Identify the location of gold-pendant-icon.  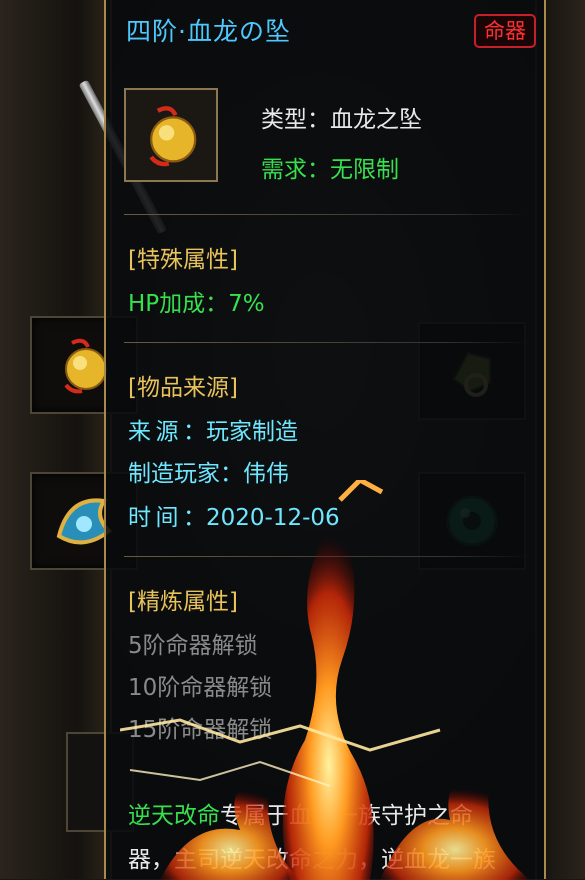
(173, 136).